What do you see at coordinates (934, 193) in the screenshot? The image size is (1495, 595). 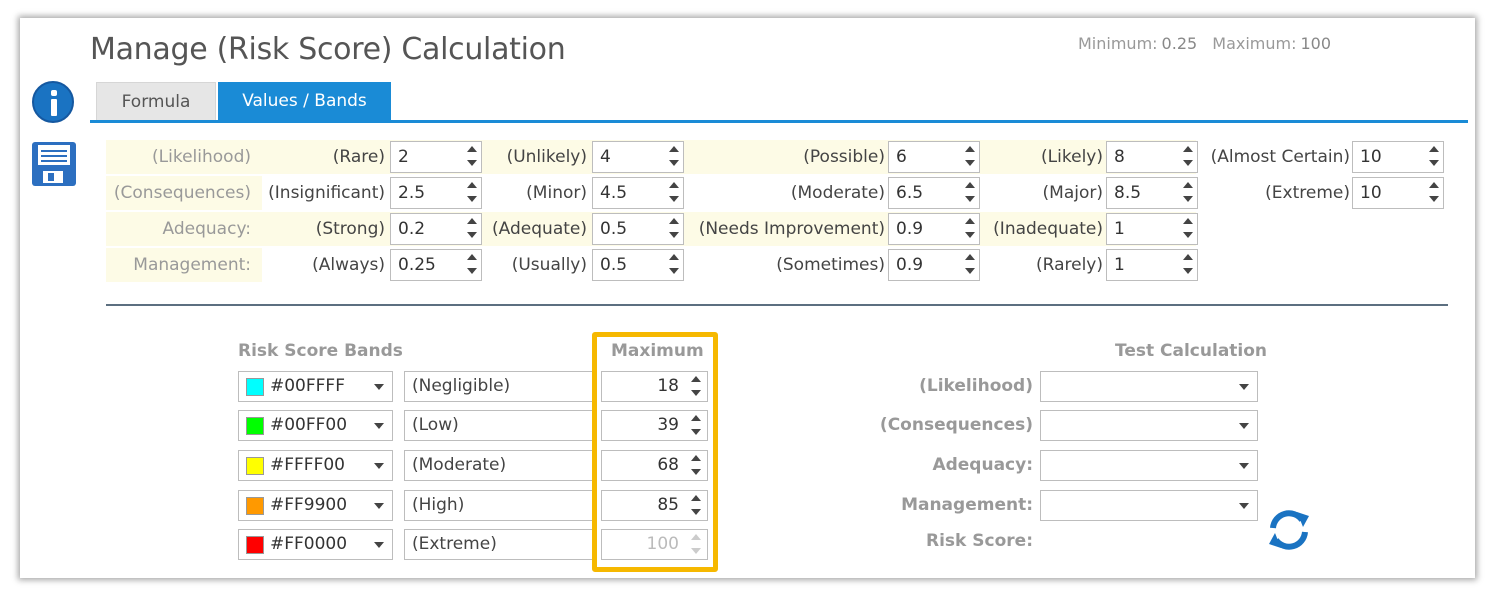 I see `consequences-moderate-input: 6.5` at bounding box center [934, 193].